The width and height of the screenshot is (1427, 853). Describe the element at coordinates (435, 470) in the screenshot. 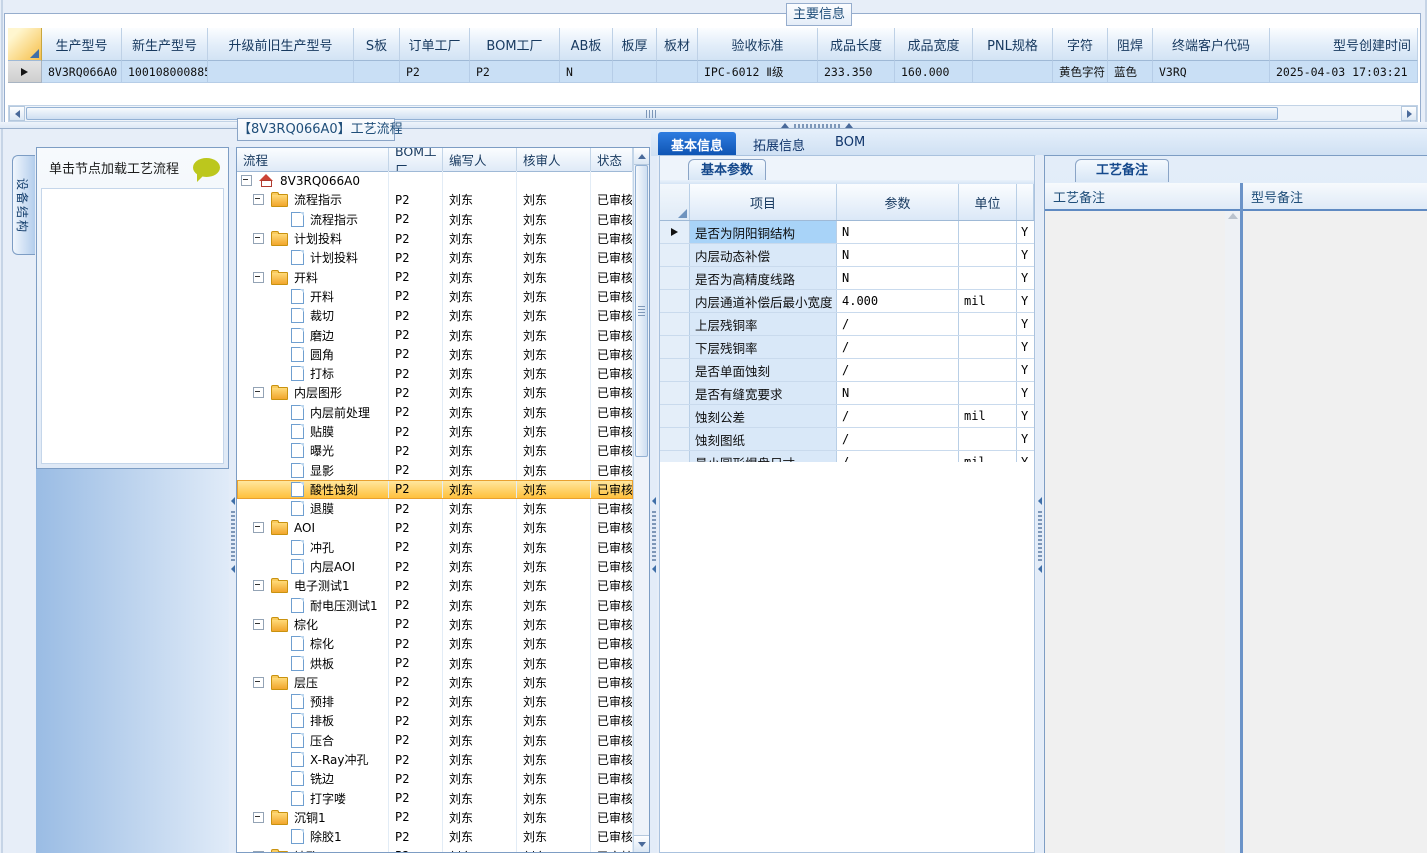

I see `tree-row: 显影 P2 刘东 刘东 已审核` at that location.